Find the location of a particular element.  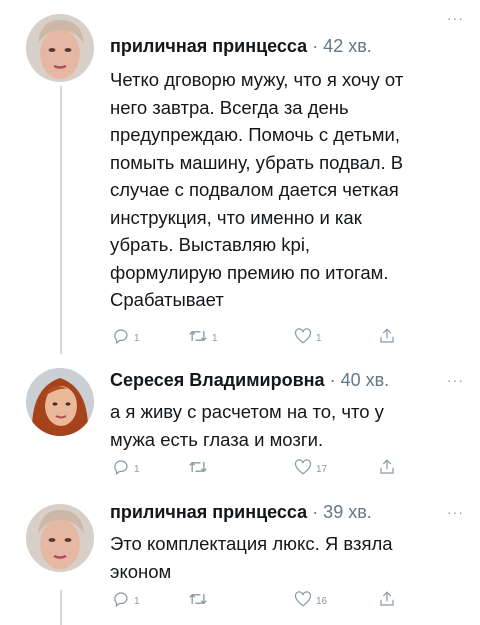

timestamp: · 40 хв. is located at coordinates (360, 380).